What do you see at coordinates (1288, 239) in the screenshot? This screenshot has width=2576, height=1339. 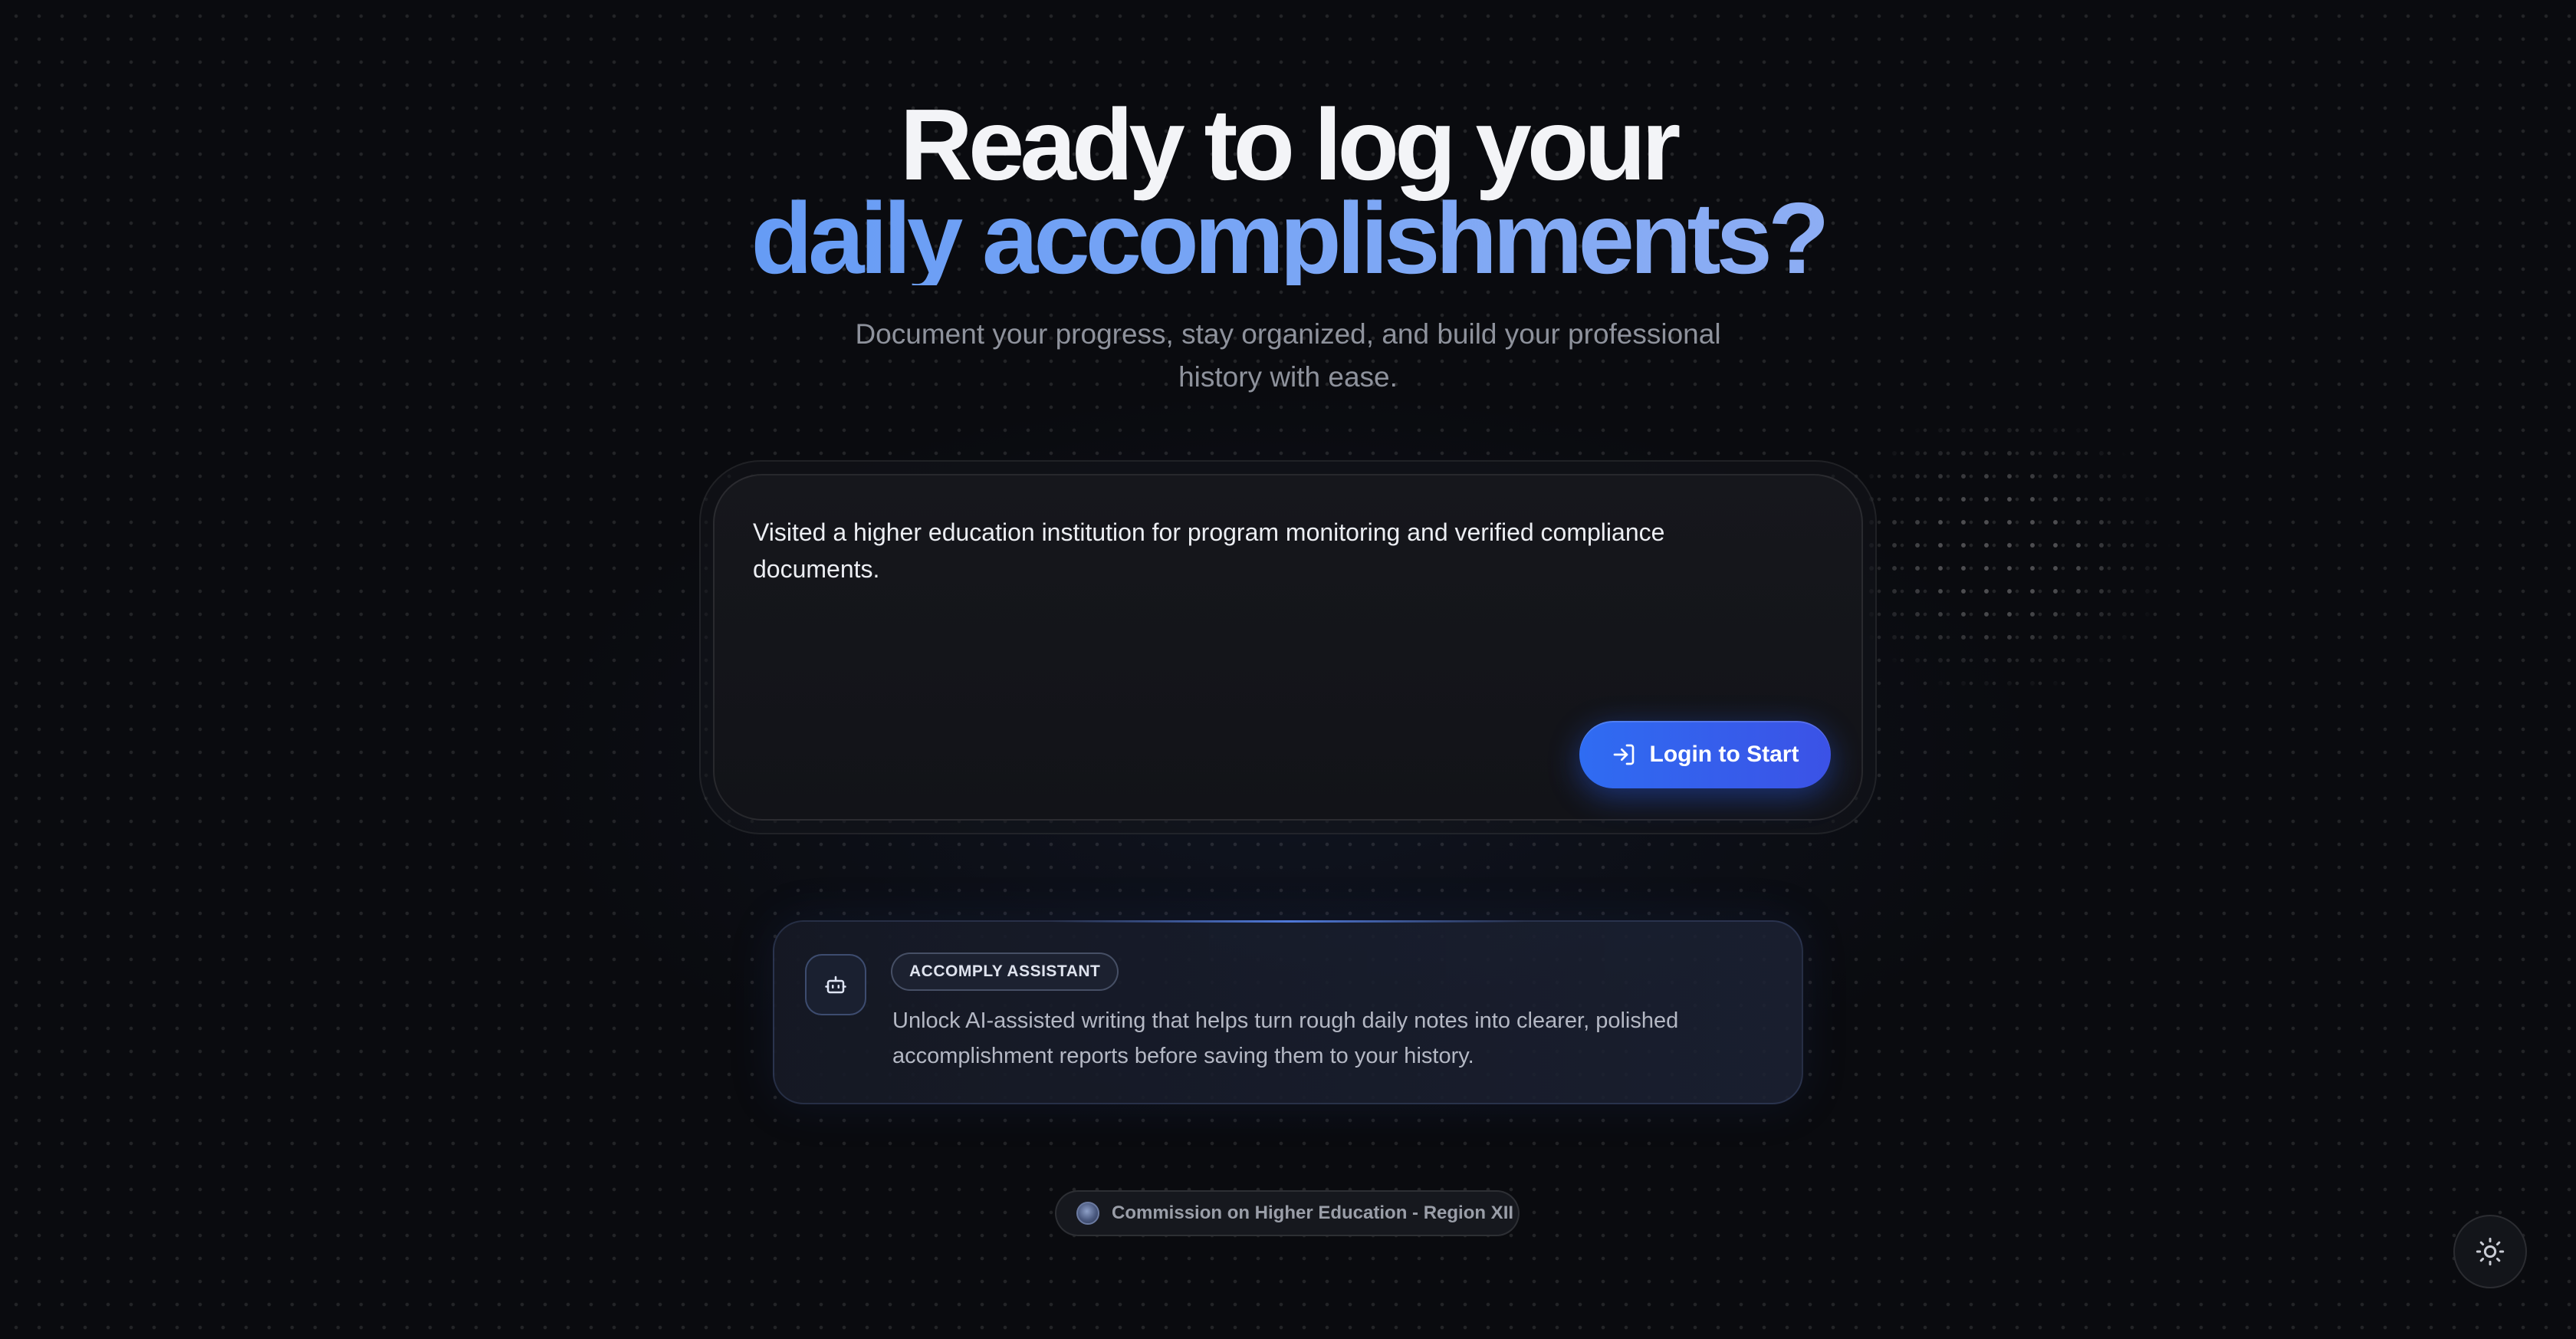 I see `hero-title-line2: daily accomplishments?` at bounding box center [1288, 239].